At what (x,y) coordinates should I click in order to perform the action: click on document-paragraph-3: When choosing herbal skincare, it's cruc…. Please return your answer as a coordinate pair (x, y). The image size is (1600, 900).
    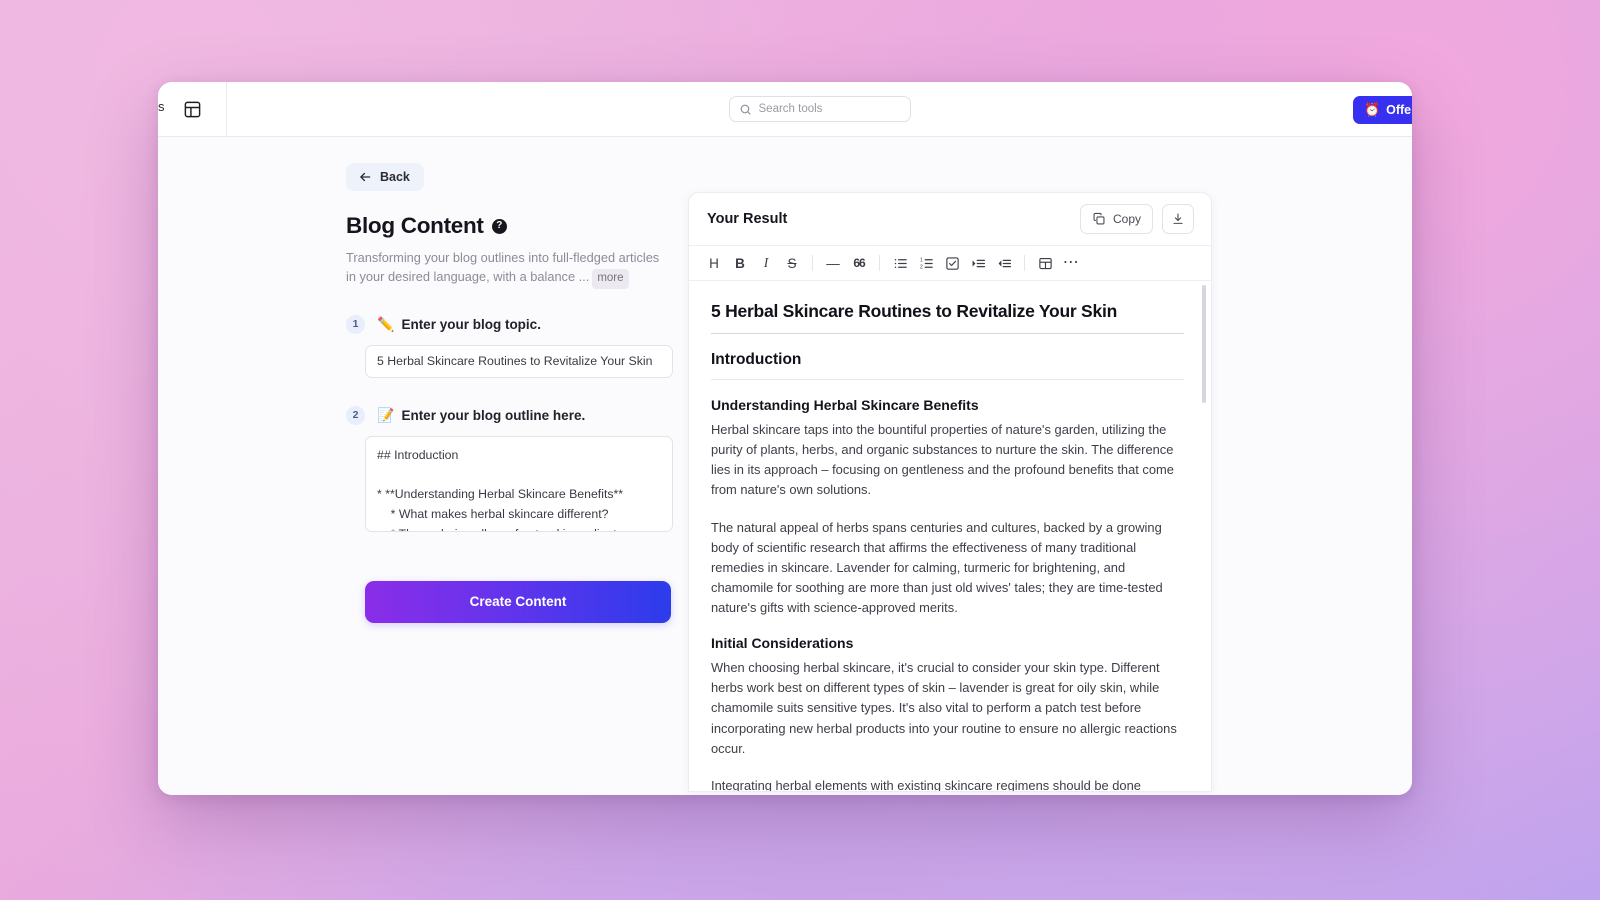
    Looking at the image, I should click on (944, 708).